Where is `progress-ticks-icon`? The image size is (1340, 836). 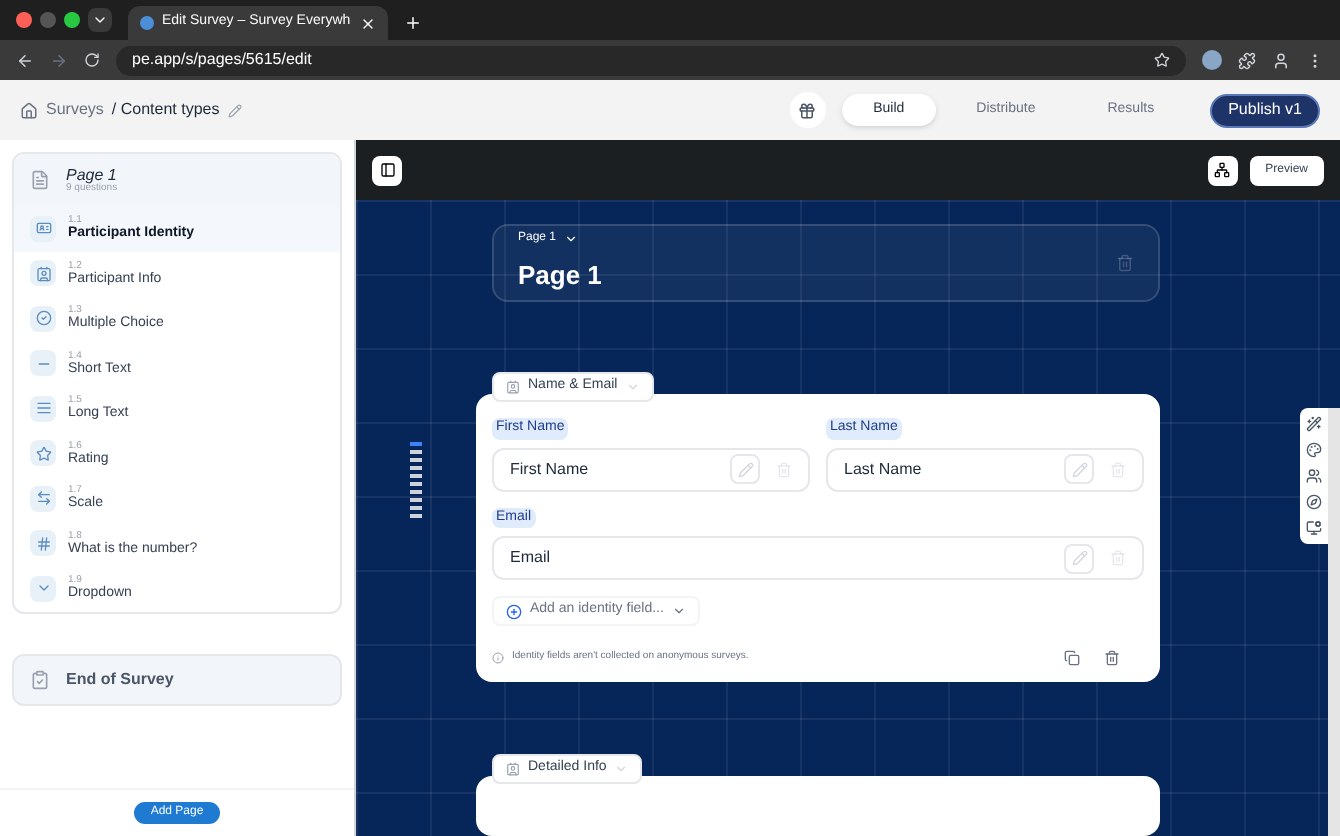
progress-ticks-icon is located at coordinates (416, 480).